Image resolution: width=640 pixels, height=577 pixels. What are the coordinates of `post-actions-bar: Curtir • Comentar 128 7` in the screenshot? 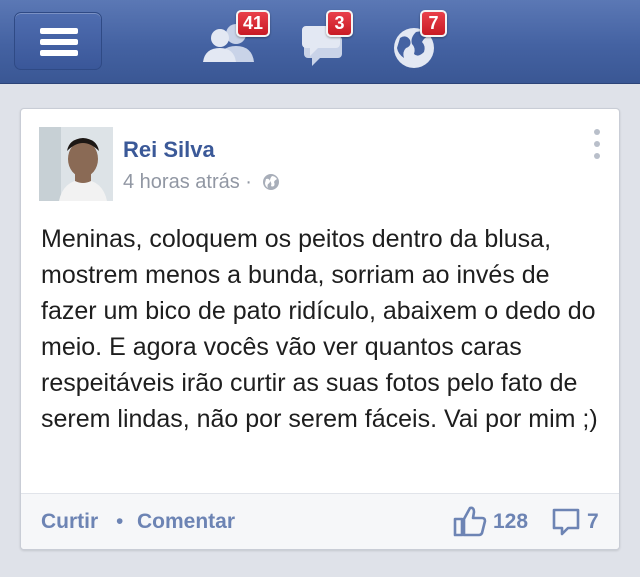 It's located at (320, 521).